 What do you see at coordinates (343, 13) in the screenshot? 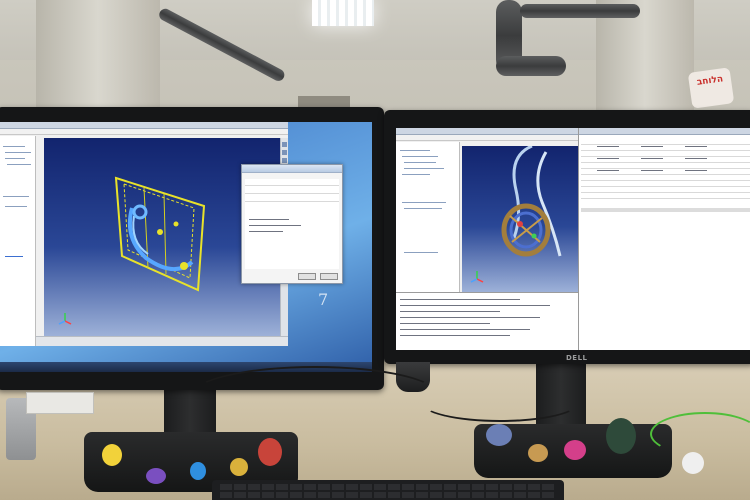
I see `ceiling-light` at bounding box center [343, 13].